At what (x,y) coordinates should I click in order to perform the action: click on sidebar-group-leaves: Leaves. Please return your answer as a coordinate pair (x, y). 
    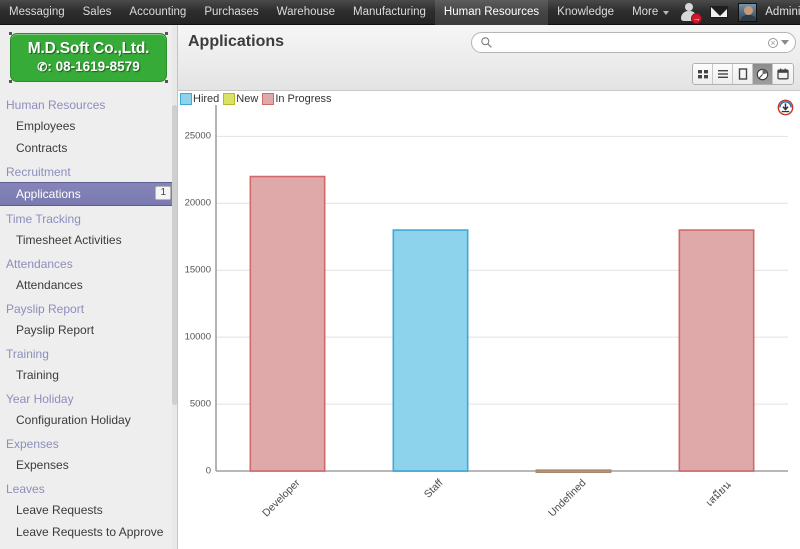
    Looking at the image, I should click on (25, 489).